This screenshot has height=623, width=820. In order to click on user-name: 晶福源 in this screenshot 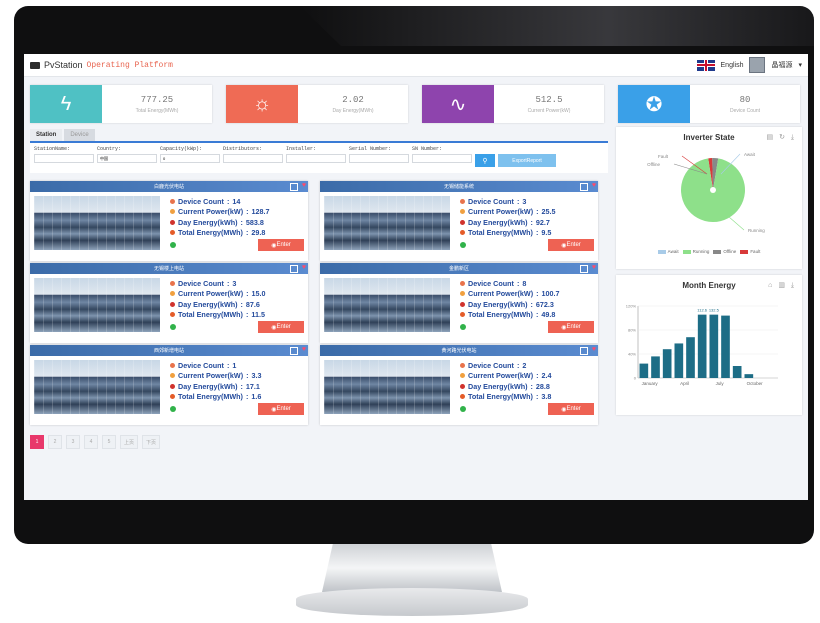, I will do `click(781, 65)`.